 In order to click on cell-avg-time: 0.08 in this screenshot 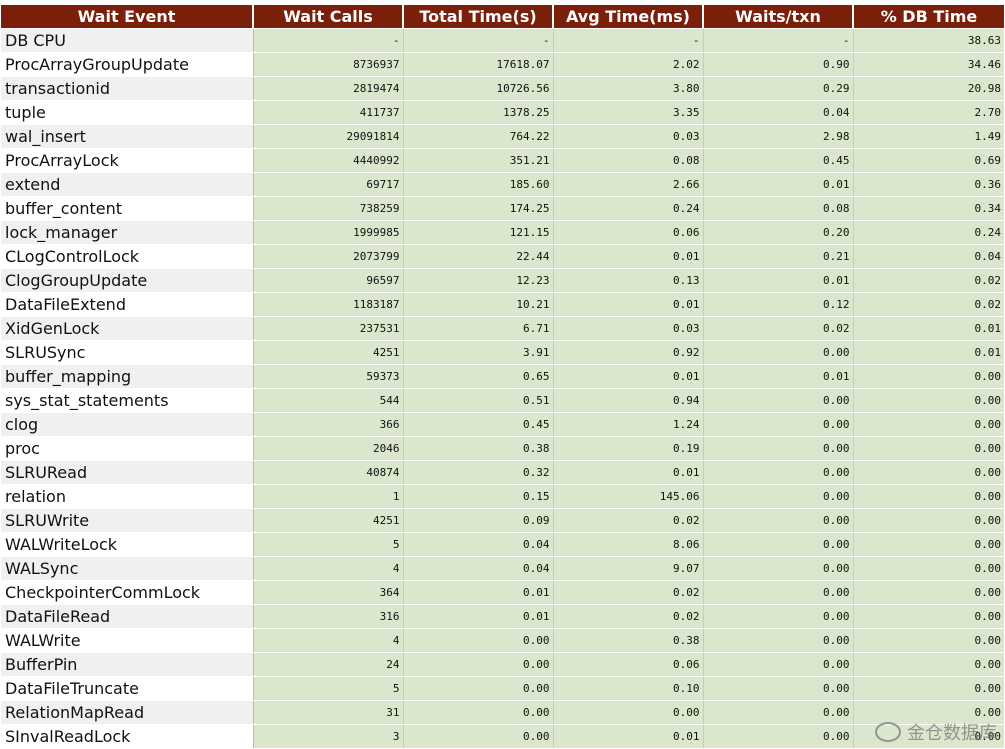, I will do `click(628, 160)`.